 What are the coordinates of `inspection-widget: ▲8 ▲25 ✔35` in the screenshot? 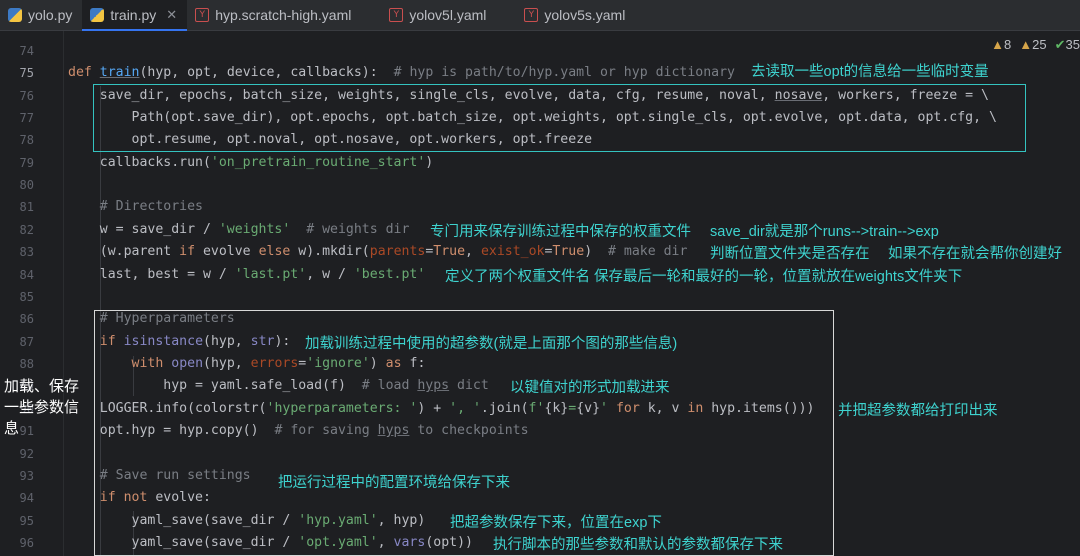 It's located at (1035, 45).